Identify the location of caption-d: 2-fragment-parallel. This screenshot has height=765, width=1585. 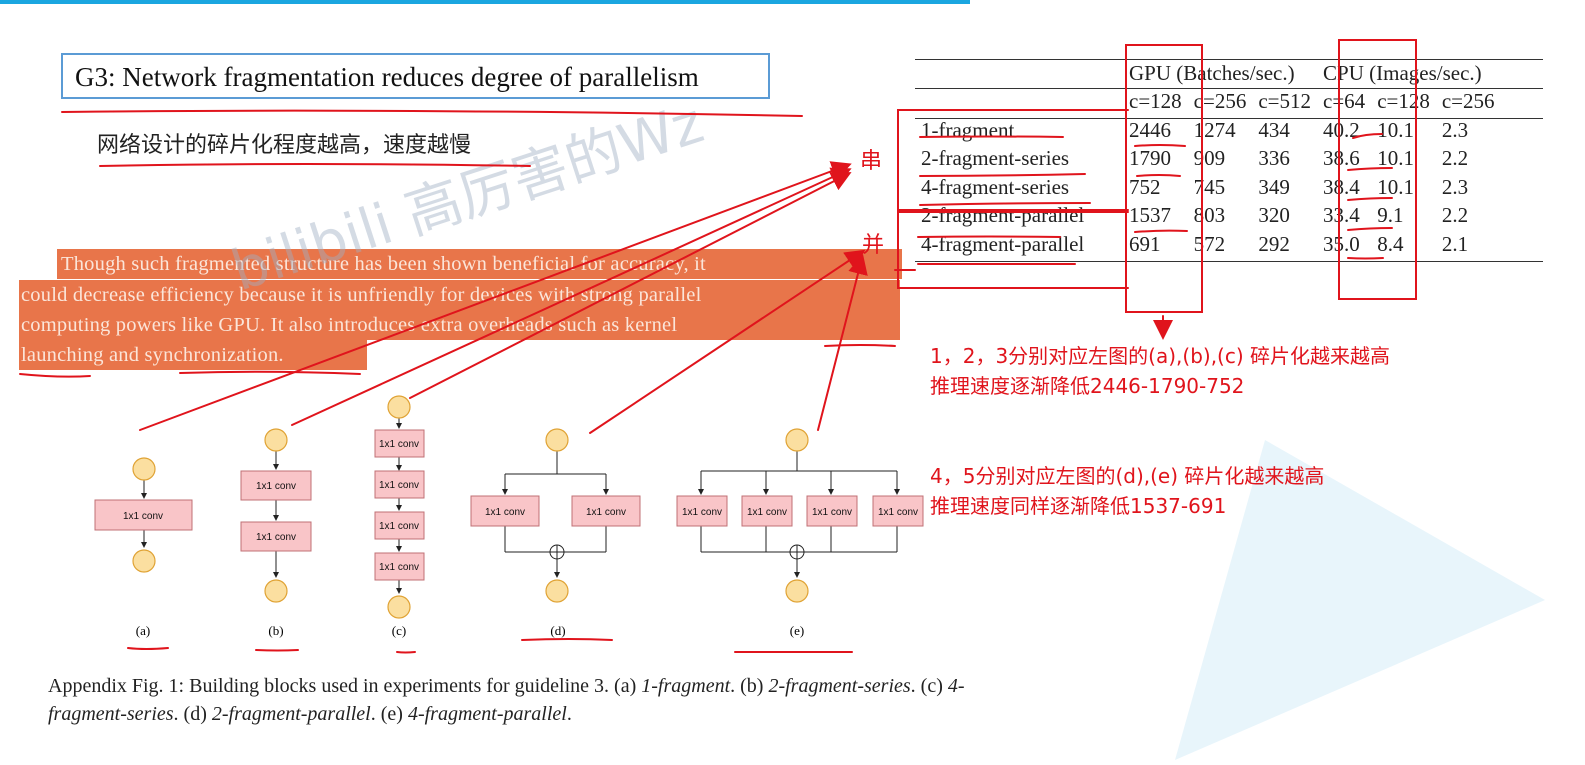
(291, 714).